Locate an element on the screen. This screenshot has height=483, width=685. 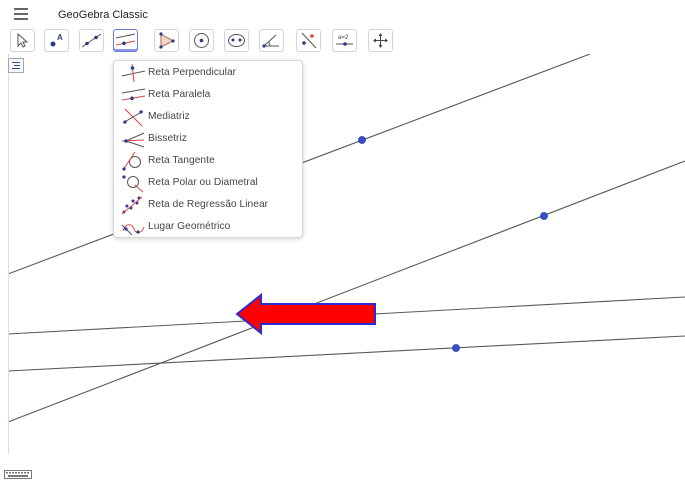
submenu-item-bissetriz: Bissetriz is located at coordinates (208, 139).